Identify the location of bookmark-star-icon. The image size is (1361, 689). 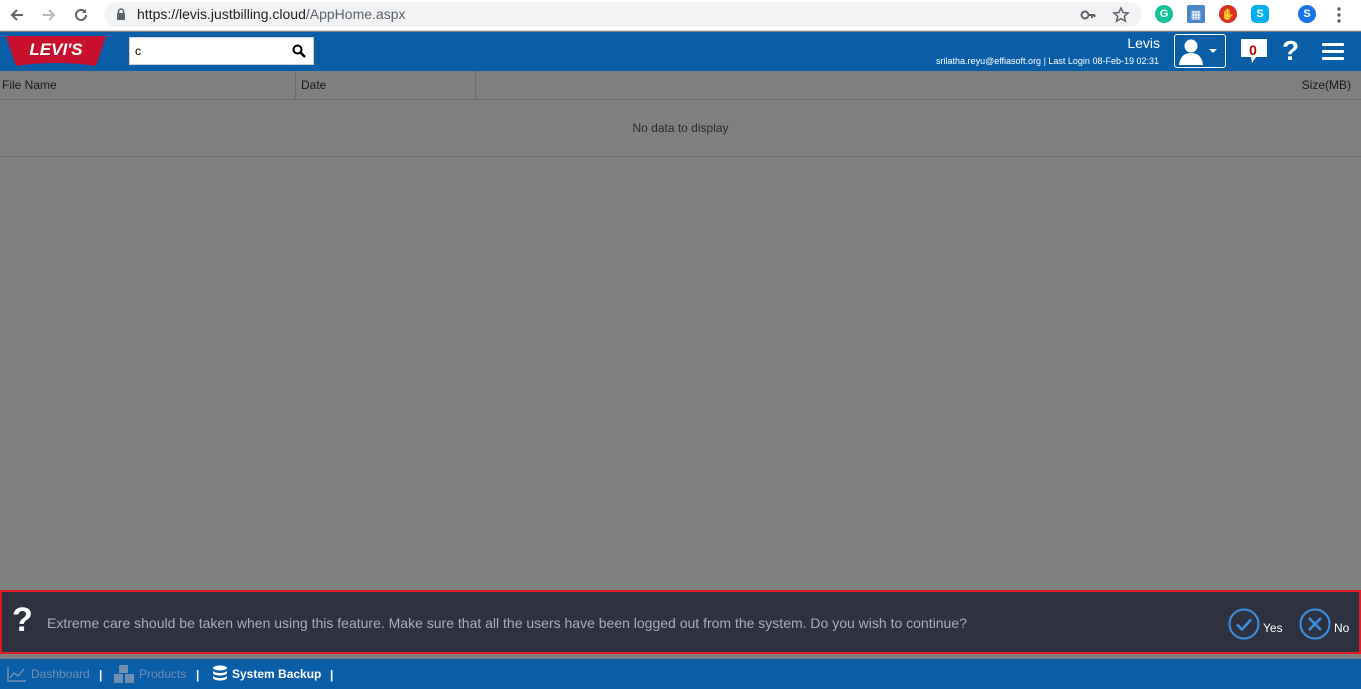
(1121, 15).